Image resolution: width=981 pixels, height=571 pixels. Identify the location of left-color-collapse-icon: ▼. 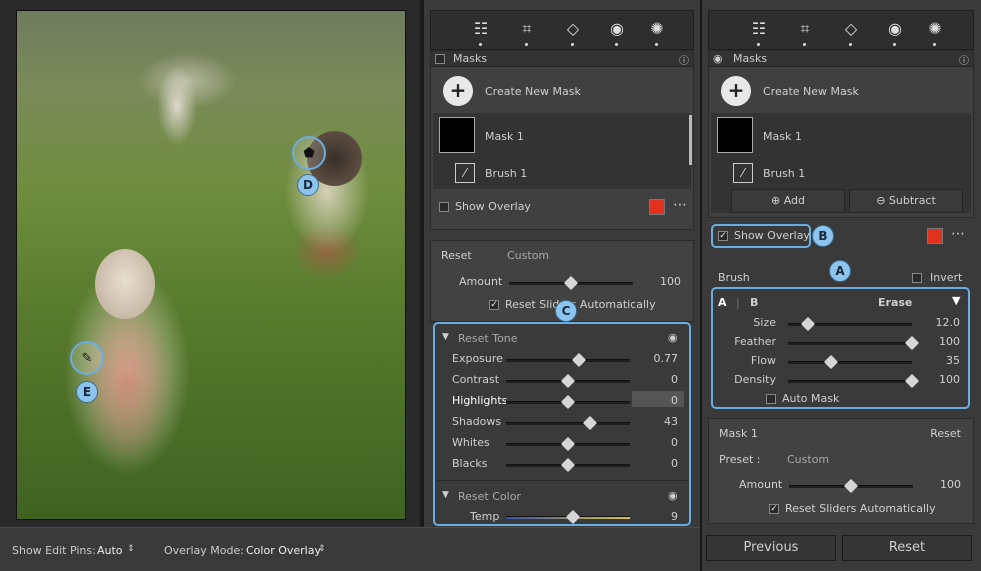
(445, 495).